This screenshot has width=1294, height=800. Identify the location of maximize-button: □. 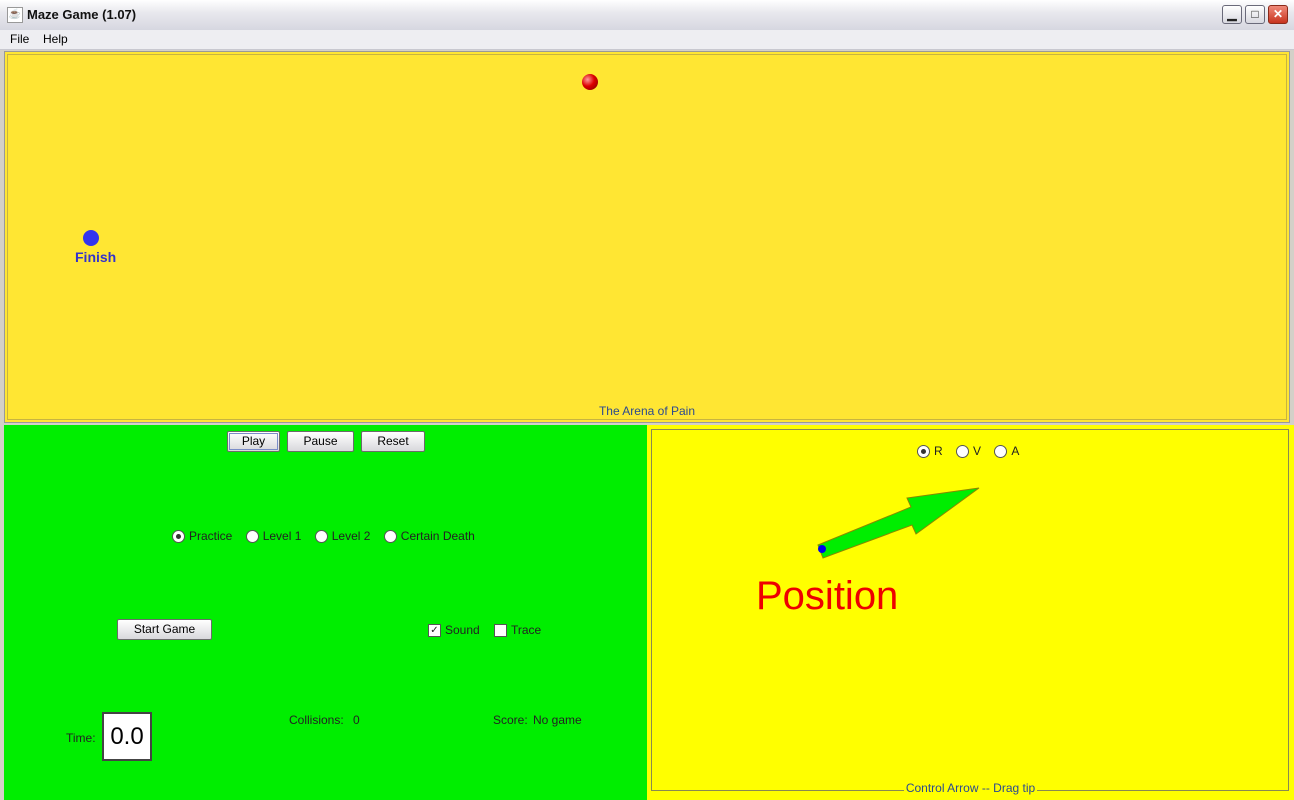
(1255, 14).